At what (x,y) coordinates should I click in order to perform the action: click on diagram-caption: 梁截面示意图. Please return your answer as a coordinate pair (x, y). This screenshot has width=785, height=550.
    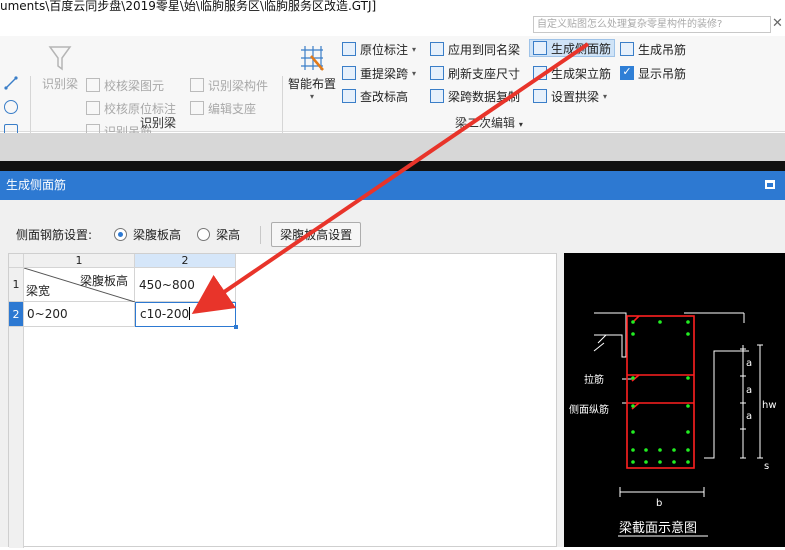
    Looking at the image, I should click on (658, 528).